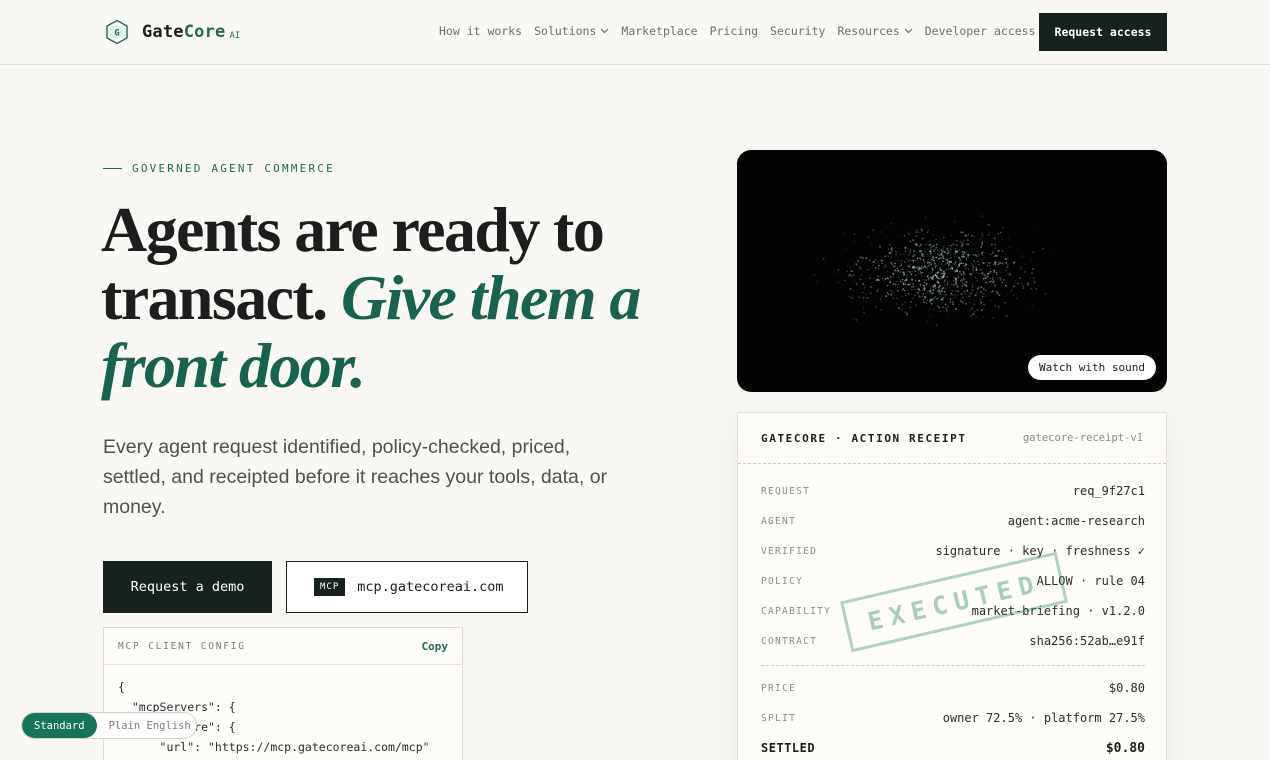 The height and width of the screenshot is (760, 1270). Describe the element at coordinates (797, 31) in the screenshot. I see `nav-item-security: Security` at that location.